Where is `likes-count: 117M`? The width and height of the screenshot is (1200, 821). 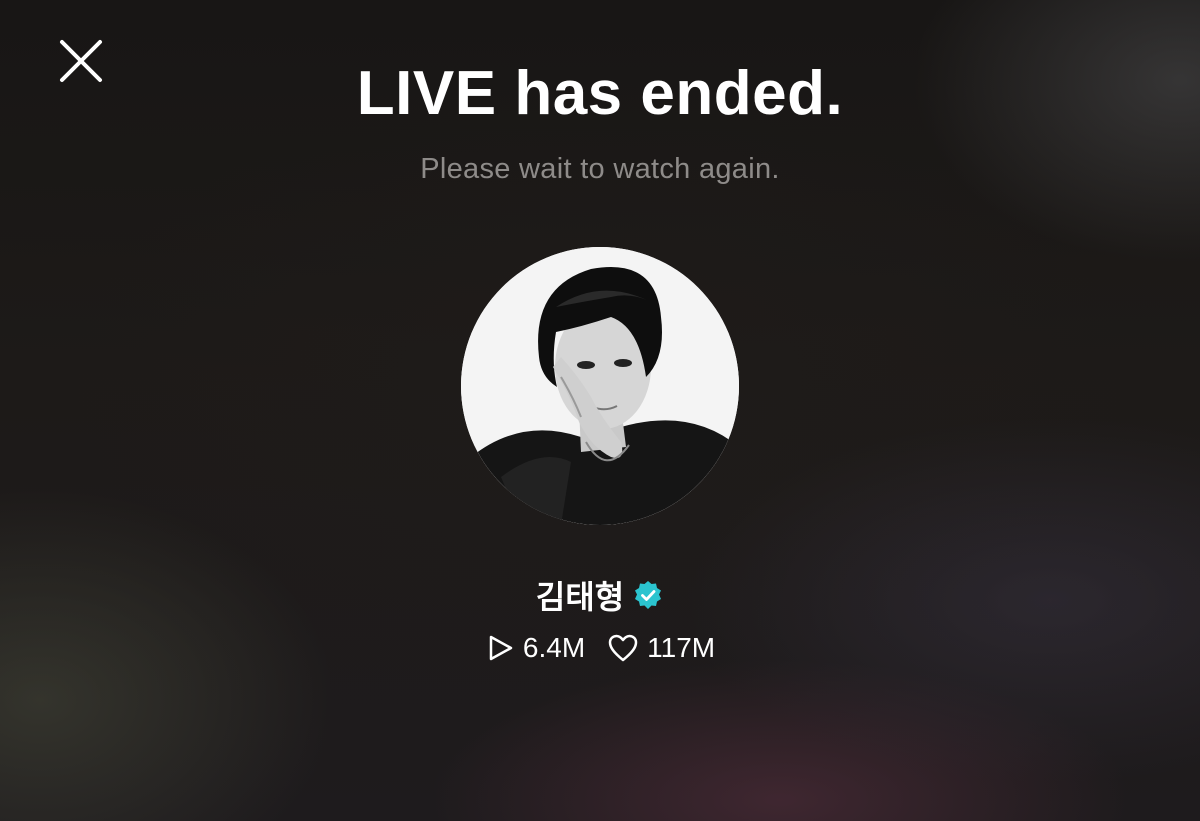 likes-count: 117M is located at coordinates (681, 647).